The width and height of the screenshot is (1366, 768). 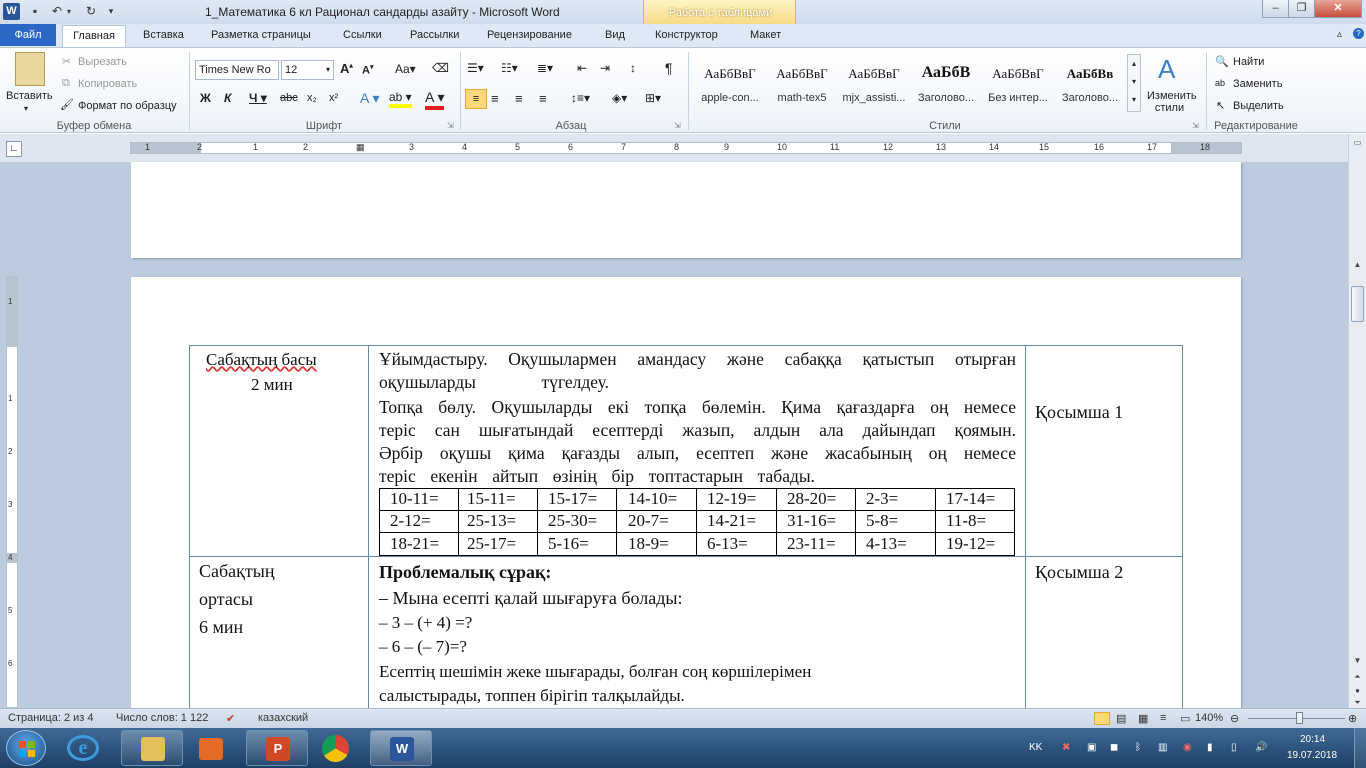 I want to click on problem-question-heading: Проблемалық сұрақ:, so click(x=465, y=572).